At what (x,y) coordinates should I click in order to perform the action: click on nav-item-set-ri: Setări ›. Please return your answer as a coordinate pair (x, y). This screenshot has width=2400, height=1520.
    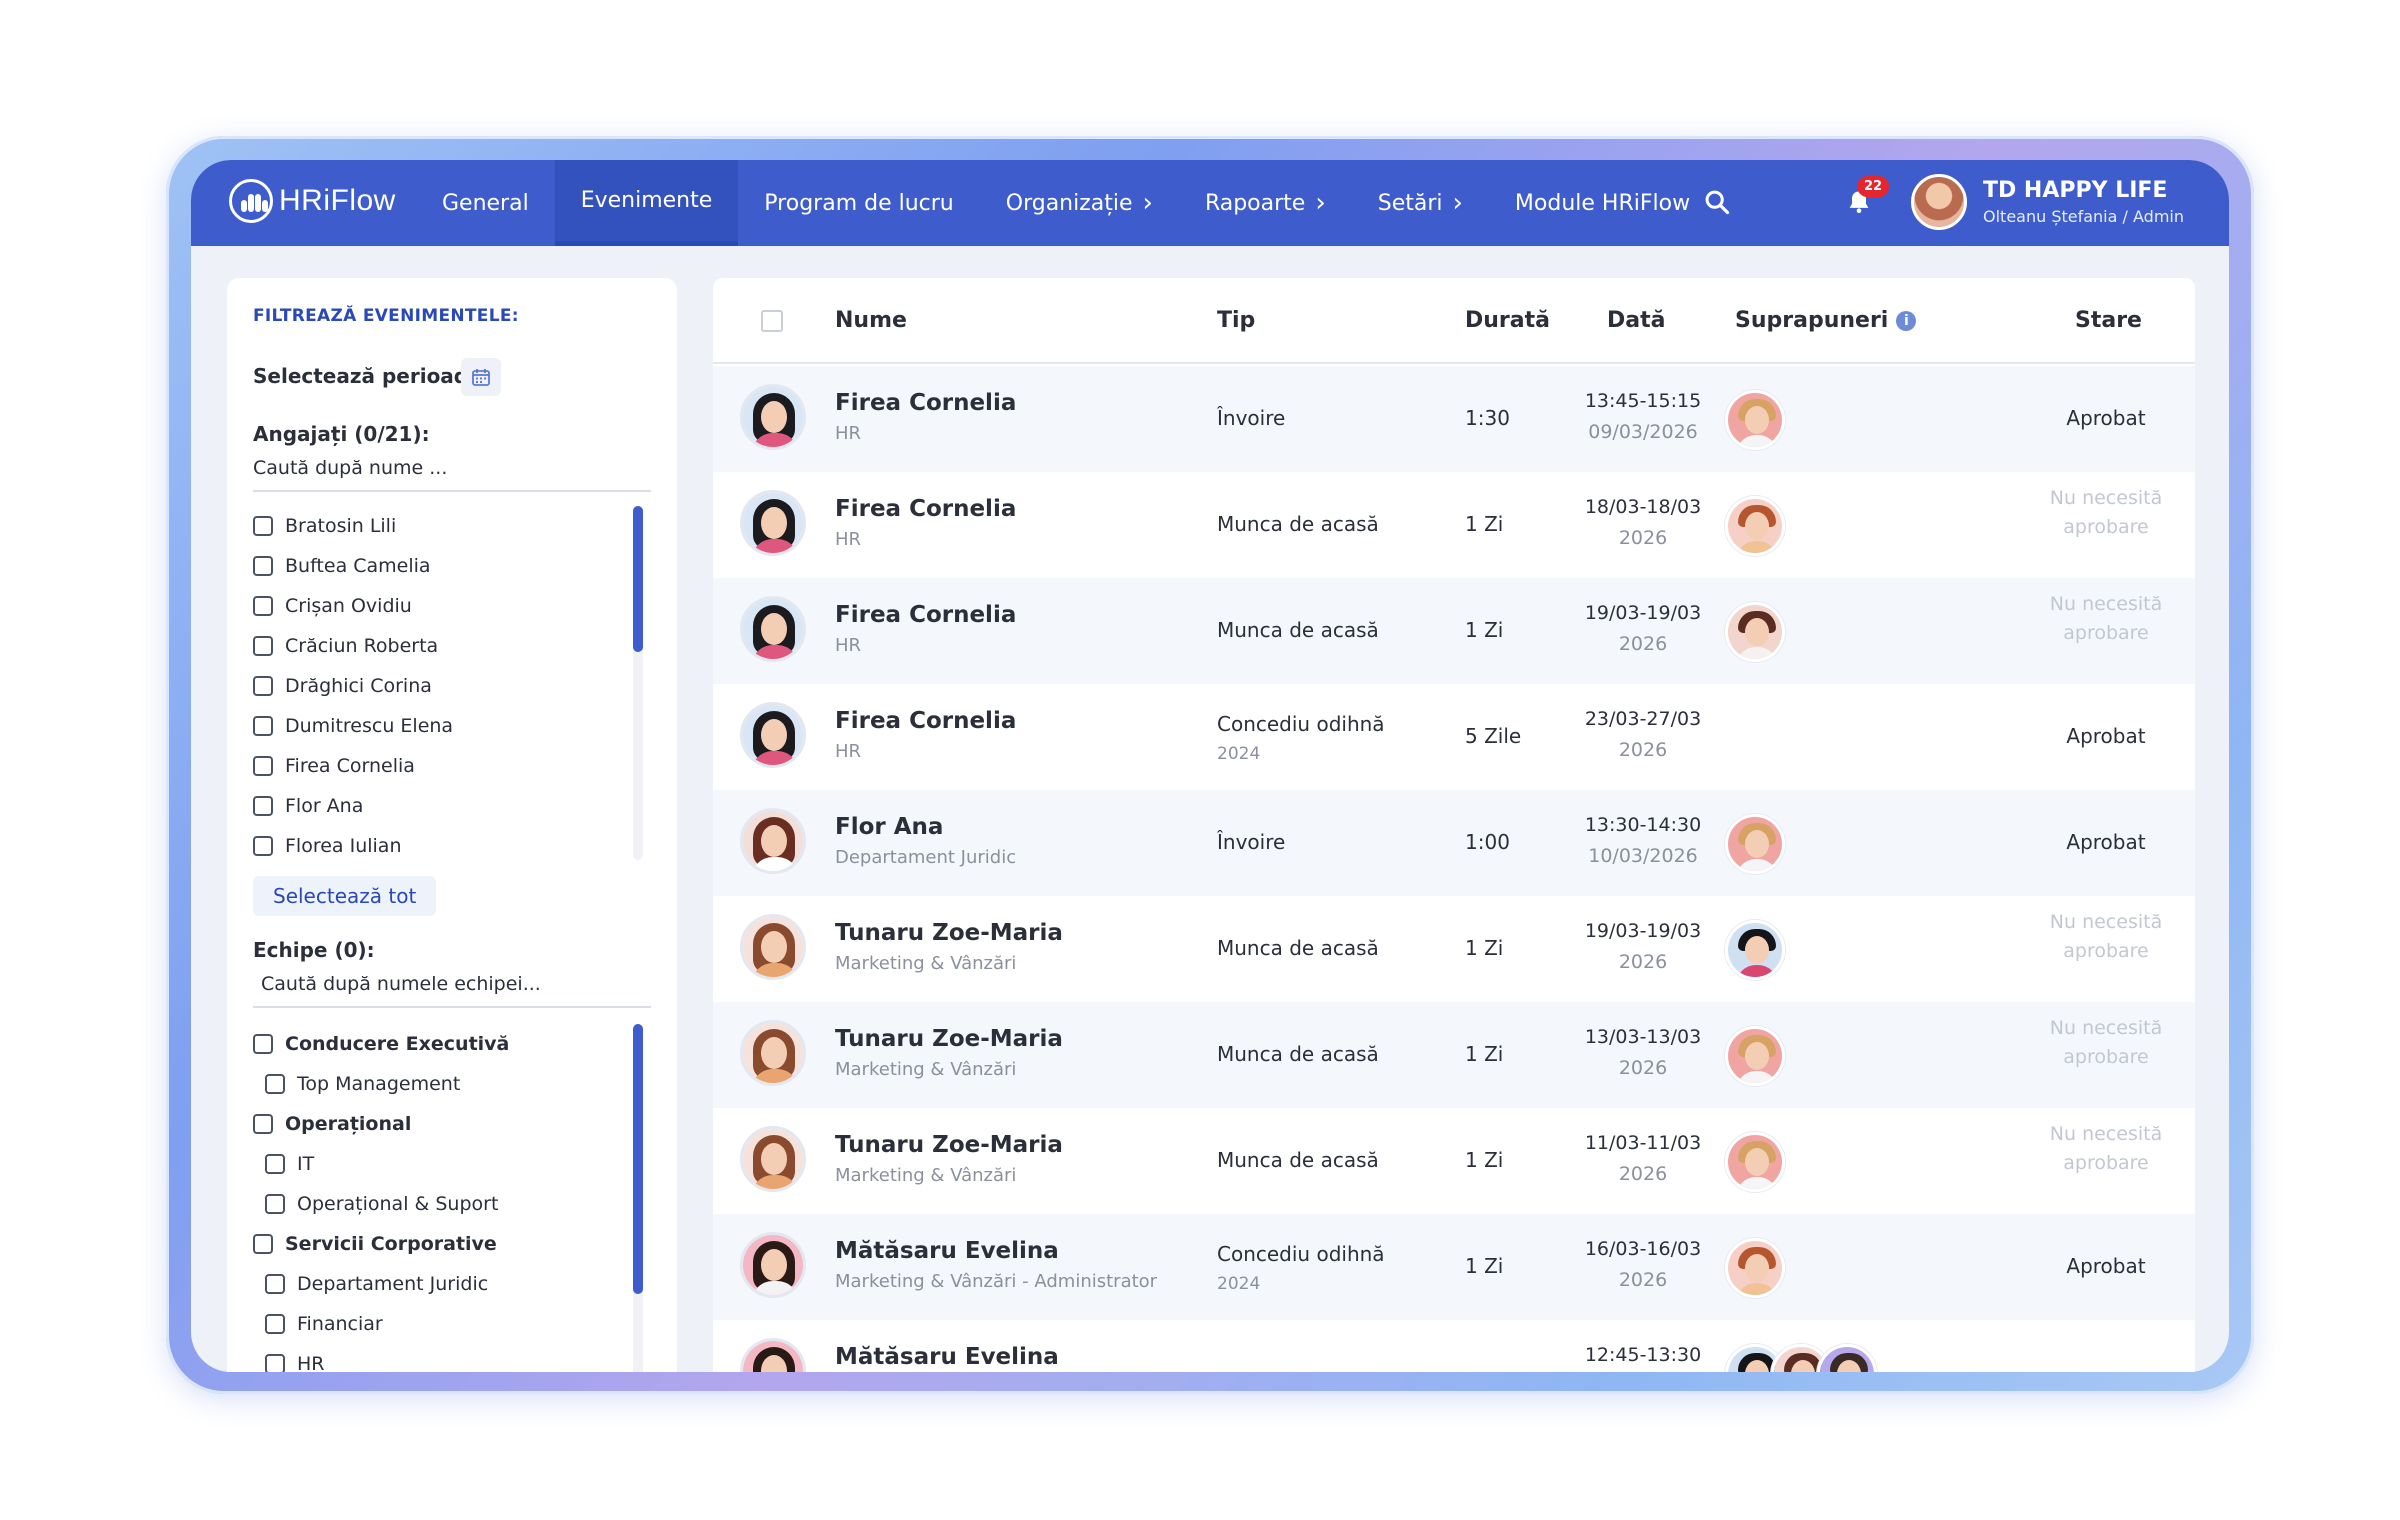
    Looking at the image, I should click on (1420, 203).